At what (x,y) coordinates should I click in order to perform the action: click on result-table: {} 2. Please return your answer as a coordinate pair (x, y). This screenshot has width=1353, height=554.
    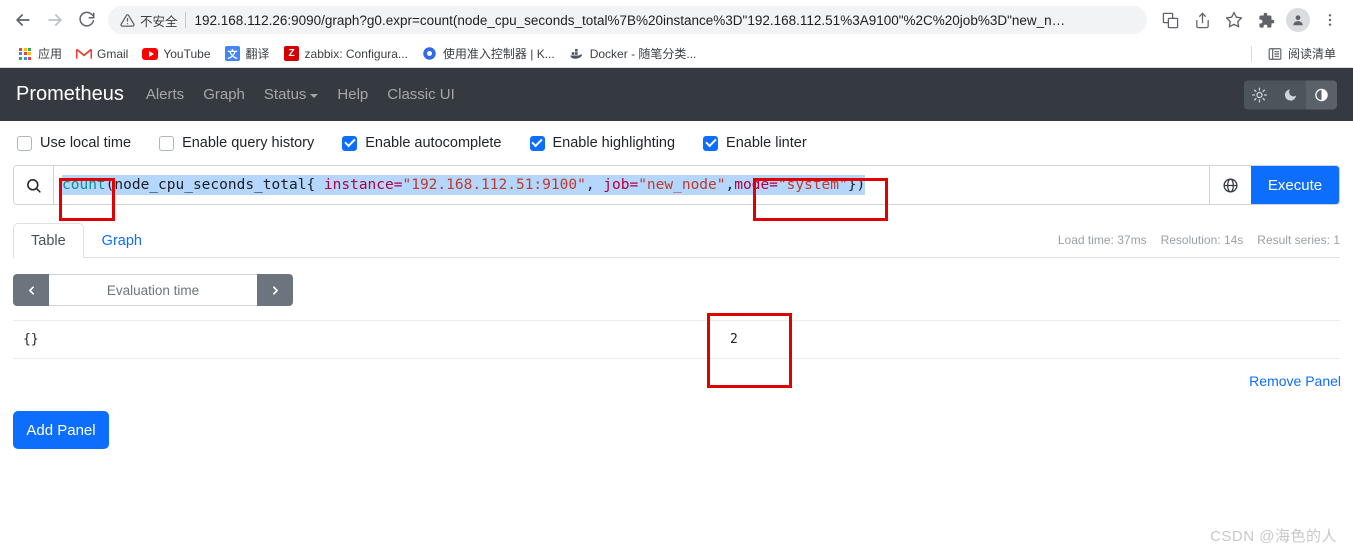
    Looking at the image, I should click on (676, 339).